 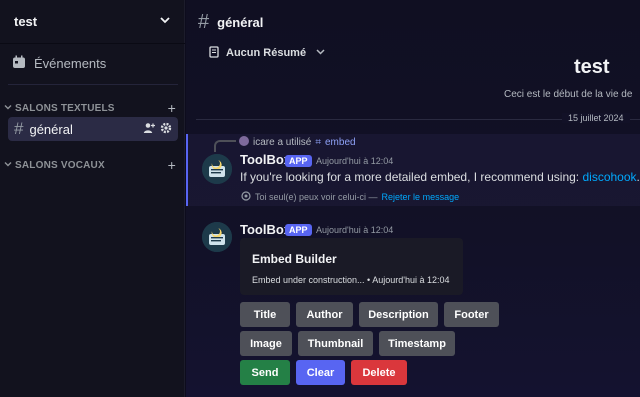 I want to click on message-text-end: ., so click(x=638, y=177).